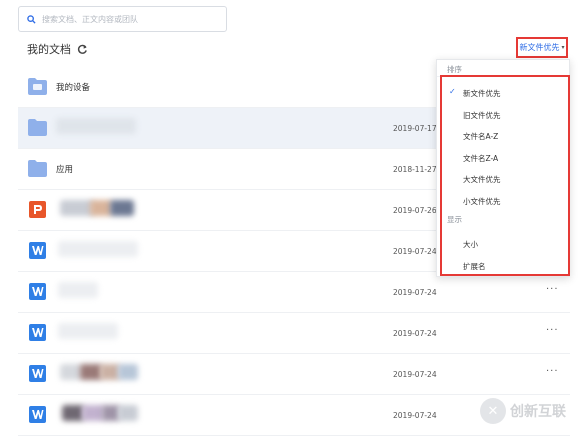 This screenshot has width=580, height=441. I want to click on display-group-label: 显示, so click(454, 219).